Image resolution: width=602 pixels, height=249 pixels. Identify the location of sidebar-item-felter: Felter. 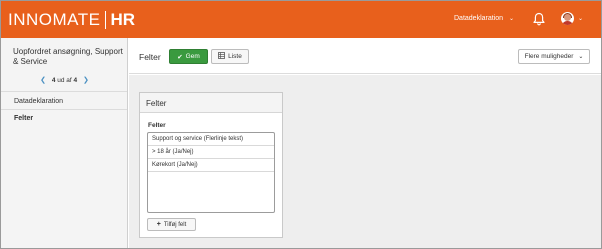
(23, 118).